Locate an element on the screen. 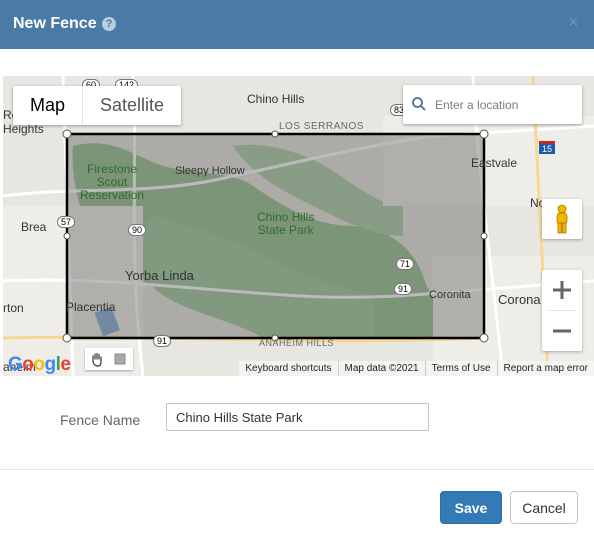 This screenshot has height=542, width=594. drawing-tools is located at coordinates (109, 359).